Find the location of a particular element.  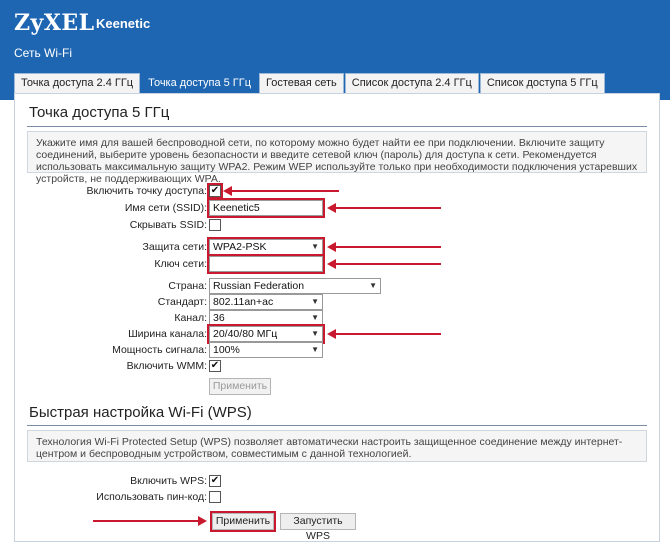

wps-apply-button: Применить is located at coordinates (243, 521).